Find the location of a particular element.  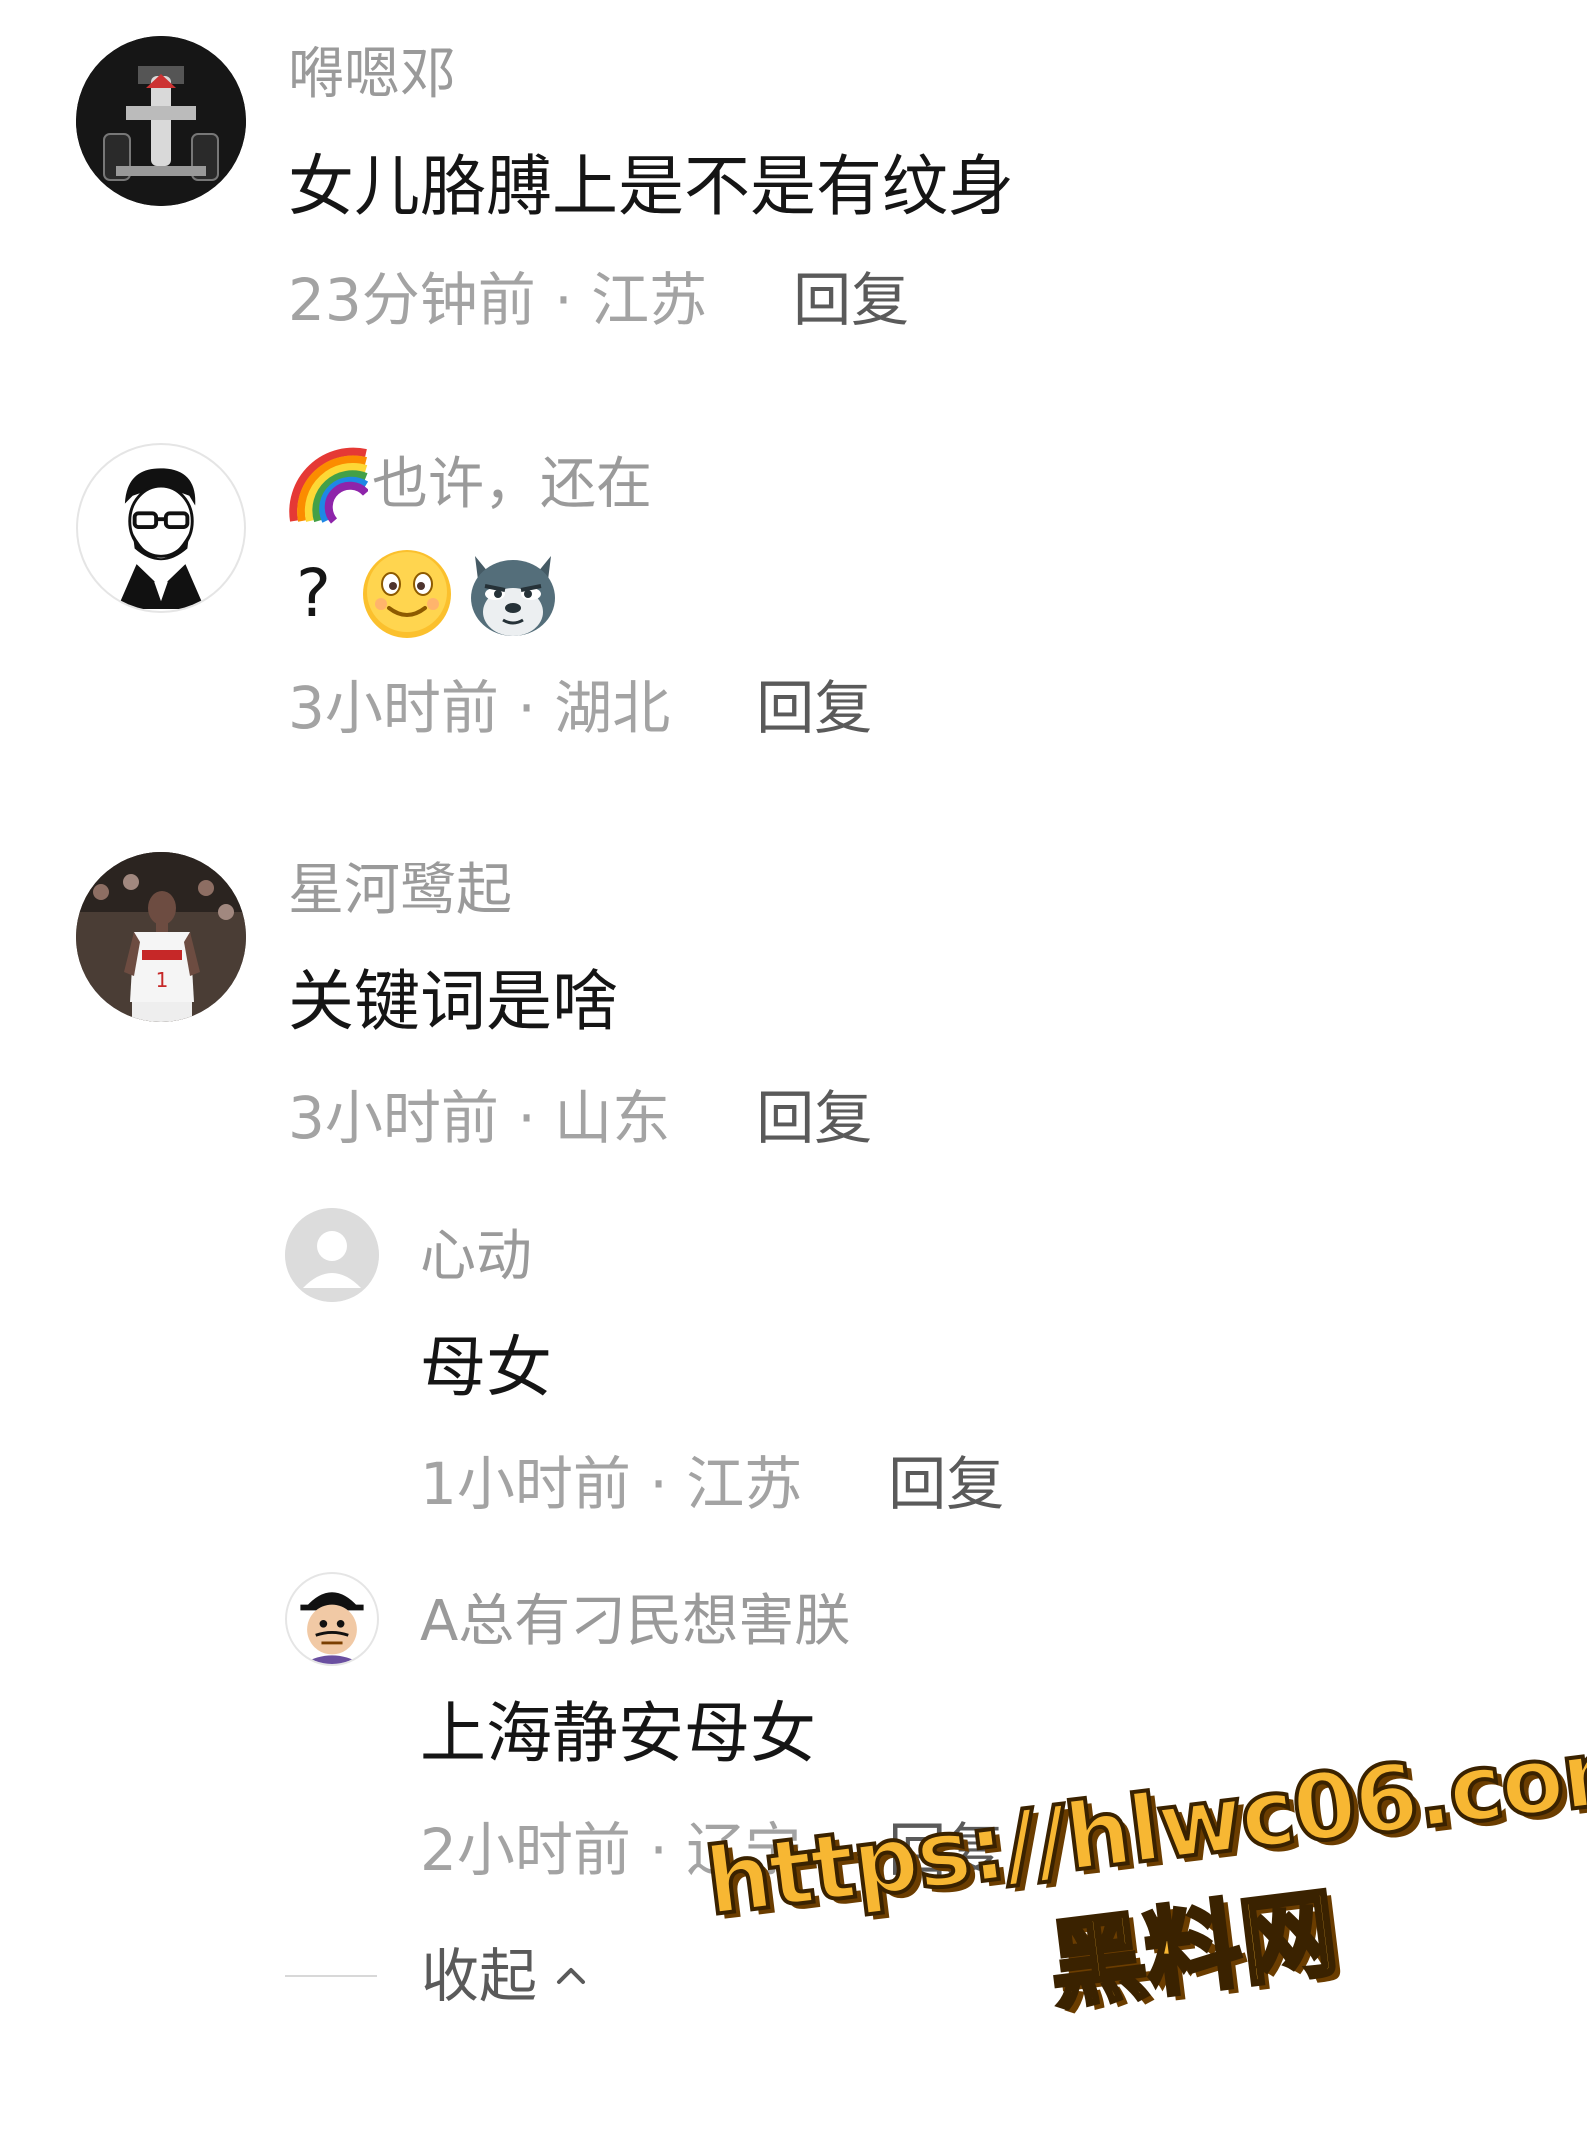

comment-username-row: 也许，还在 is located at coordinates (470, 485).